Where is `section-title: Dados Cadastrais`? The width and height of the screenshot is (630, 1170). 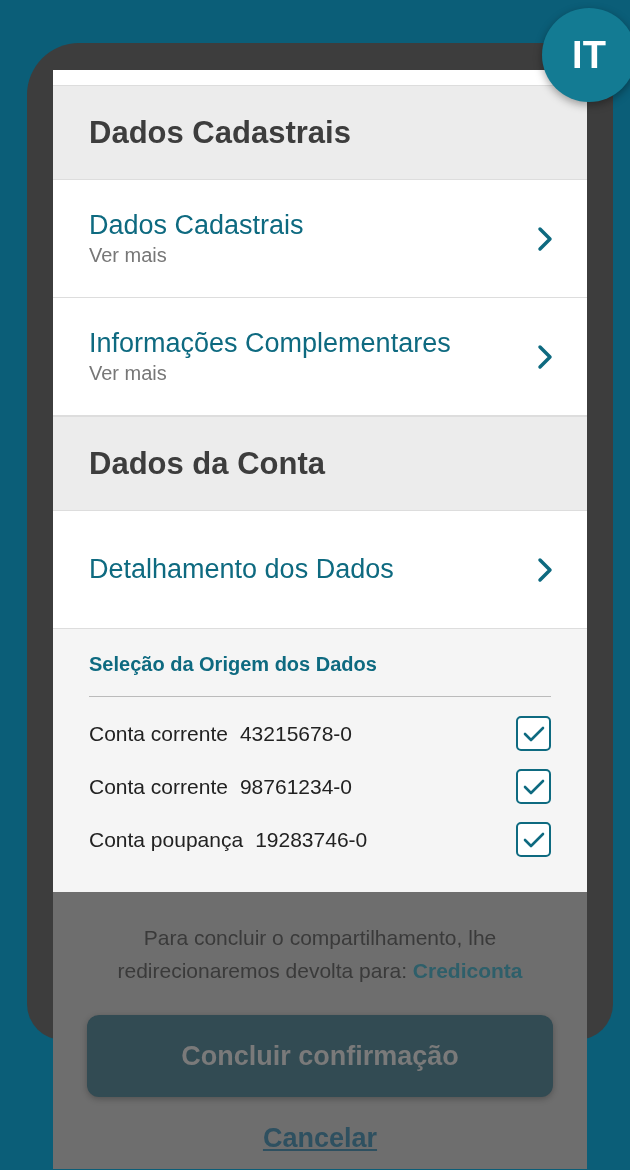 section-title: Dados Cadastrais is located at coordinates (220, 132).